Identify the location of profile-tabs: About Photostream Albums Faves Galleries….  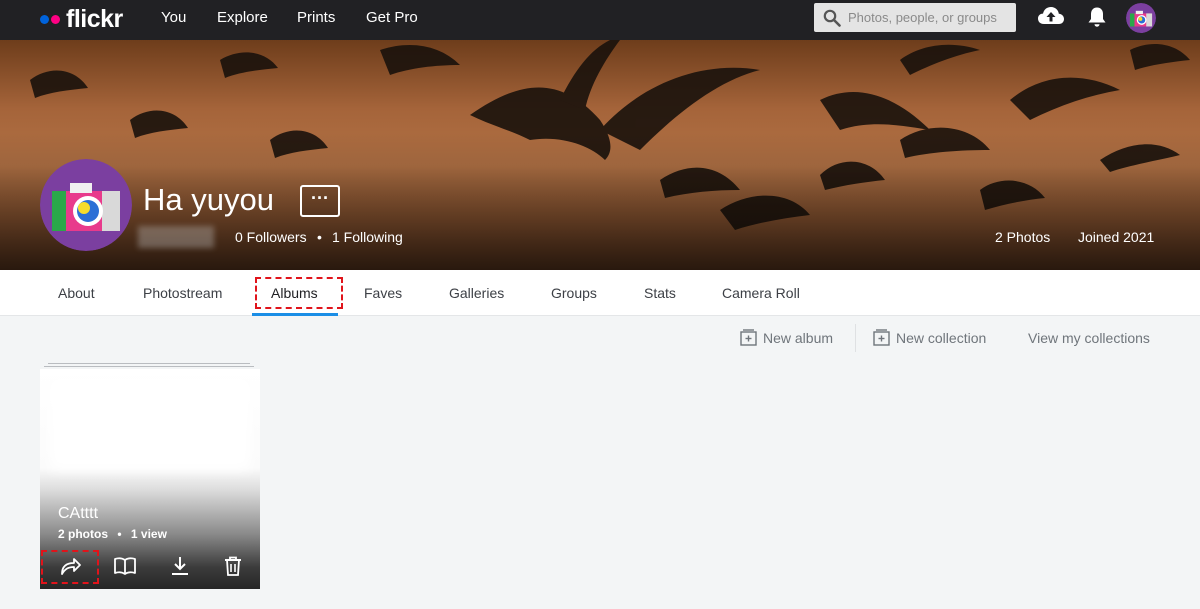
(600, 293).